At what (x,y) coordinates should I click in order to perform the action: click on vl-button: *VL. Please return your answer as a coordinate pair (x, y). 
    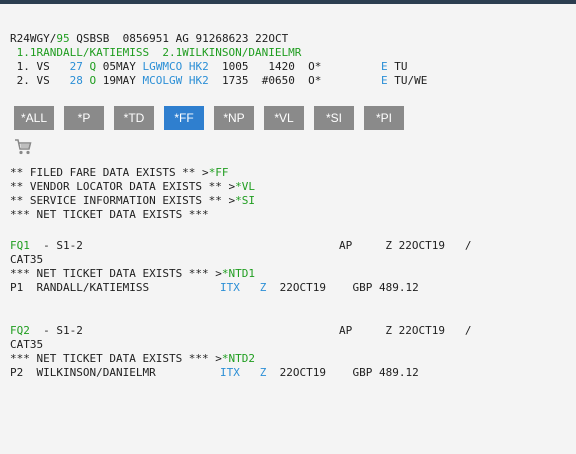
    Looking at the image, I should click on (284, 118).